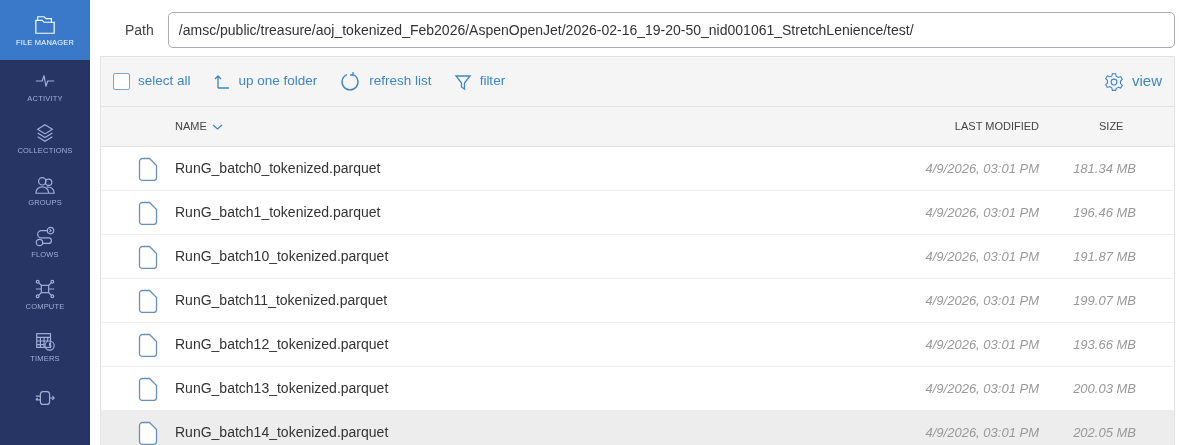 This screenshot has height=445, width=1192. Describe the element at coordinates (152, 81) in the screenshot. I see `select-all-checkbox: select all` at that location.